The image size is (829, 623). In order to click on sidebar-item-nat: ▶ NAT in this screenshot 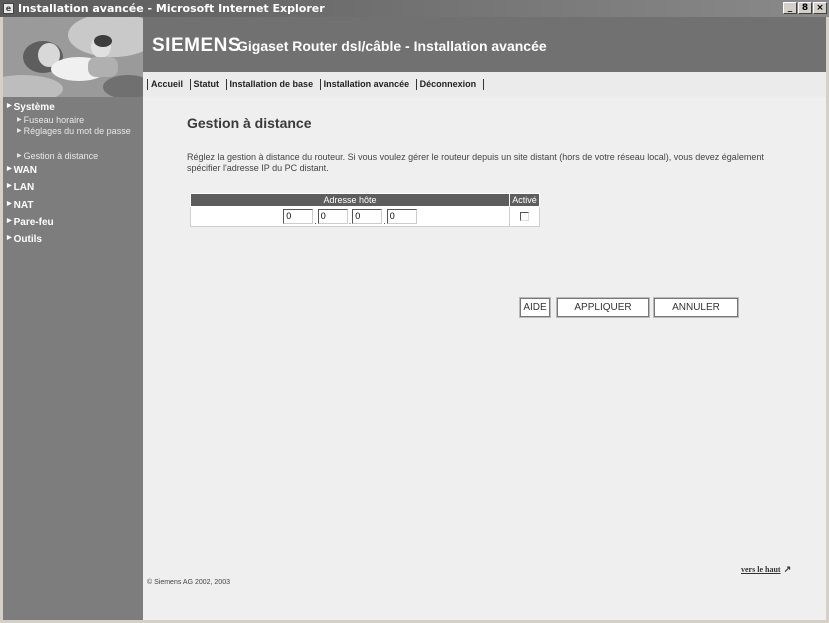, I will do `click(20, 205)`.